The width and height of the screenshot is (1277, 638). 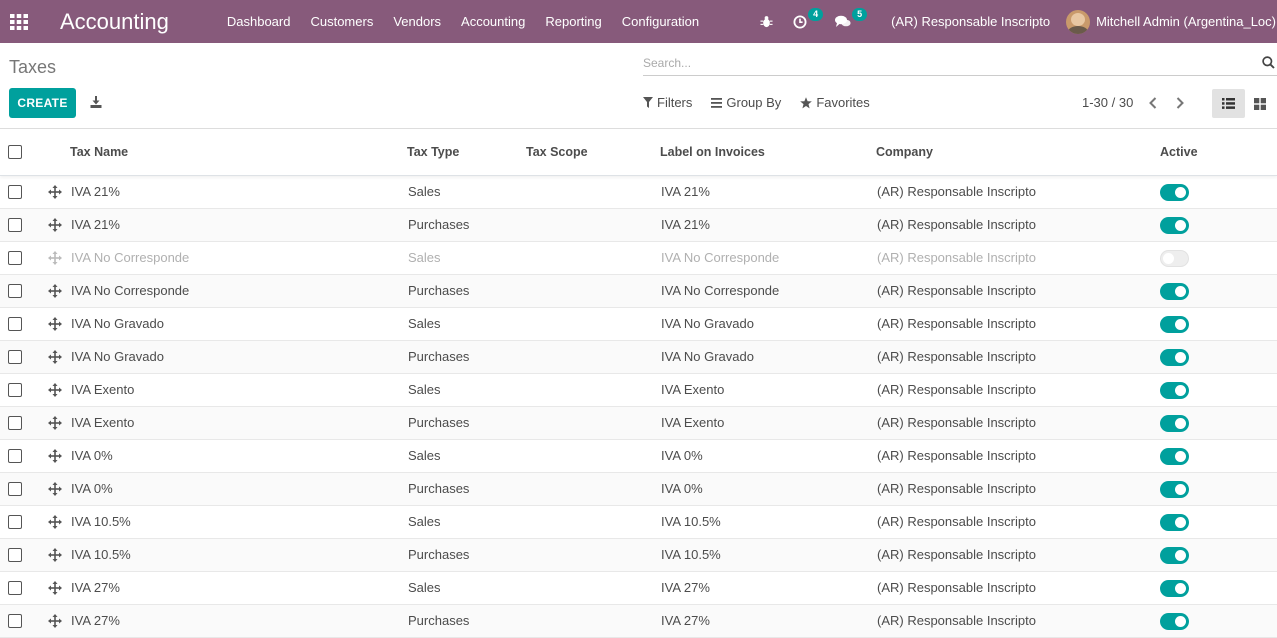 What do you see at coordinates (557, 152) in the screenshot?
I see `header-tax-scope: Tax Scope` at bounding box center [557, 152].